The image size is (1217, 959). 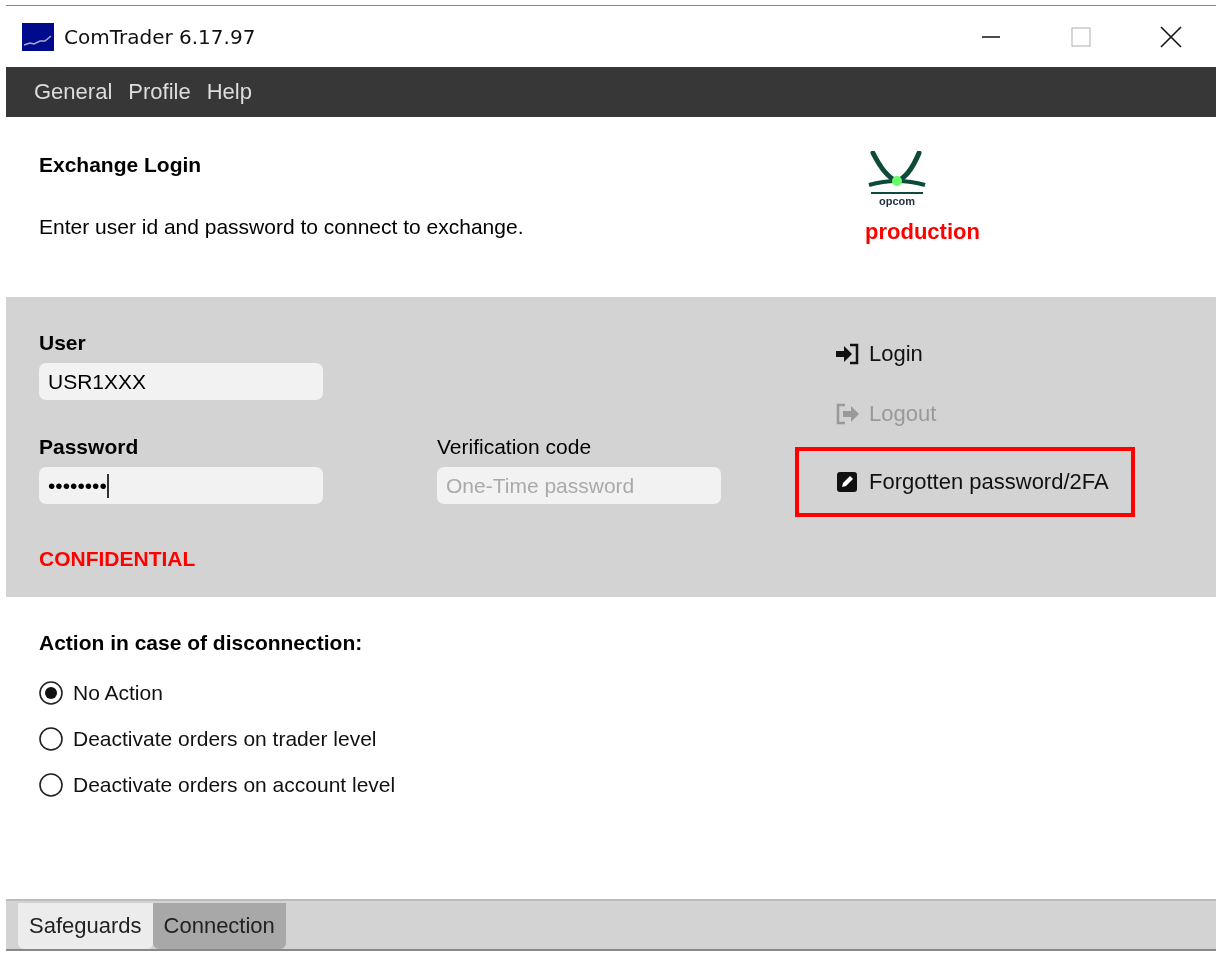 What do you see at coordinates (282, 227) in the screenshot?
I see `description-text: Enter user id and password to connect to exchange.` at bounding box center [282, 227].